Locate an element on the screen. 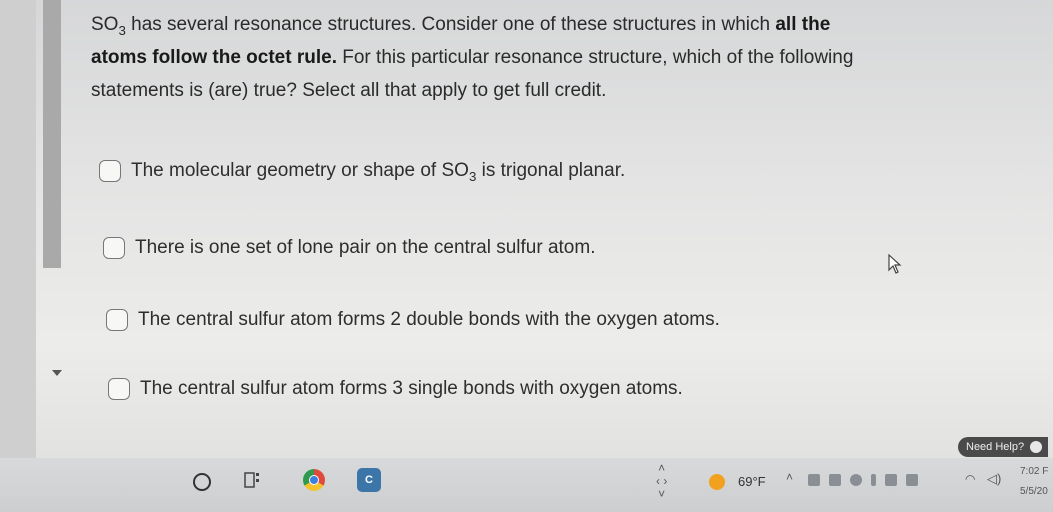 This screenshot has height=512, width=1053. mouse-cursor-icon is located at coordinates (895, 264).